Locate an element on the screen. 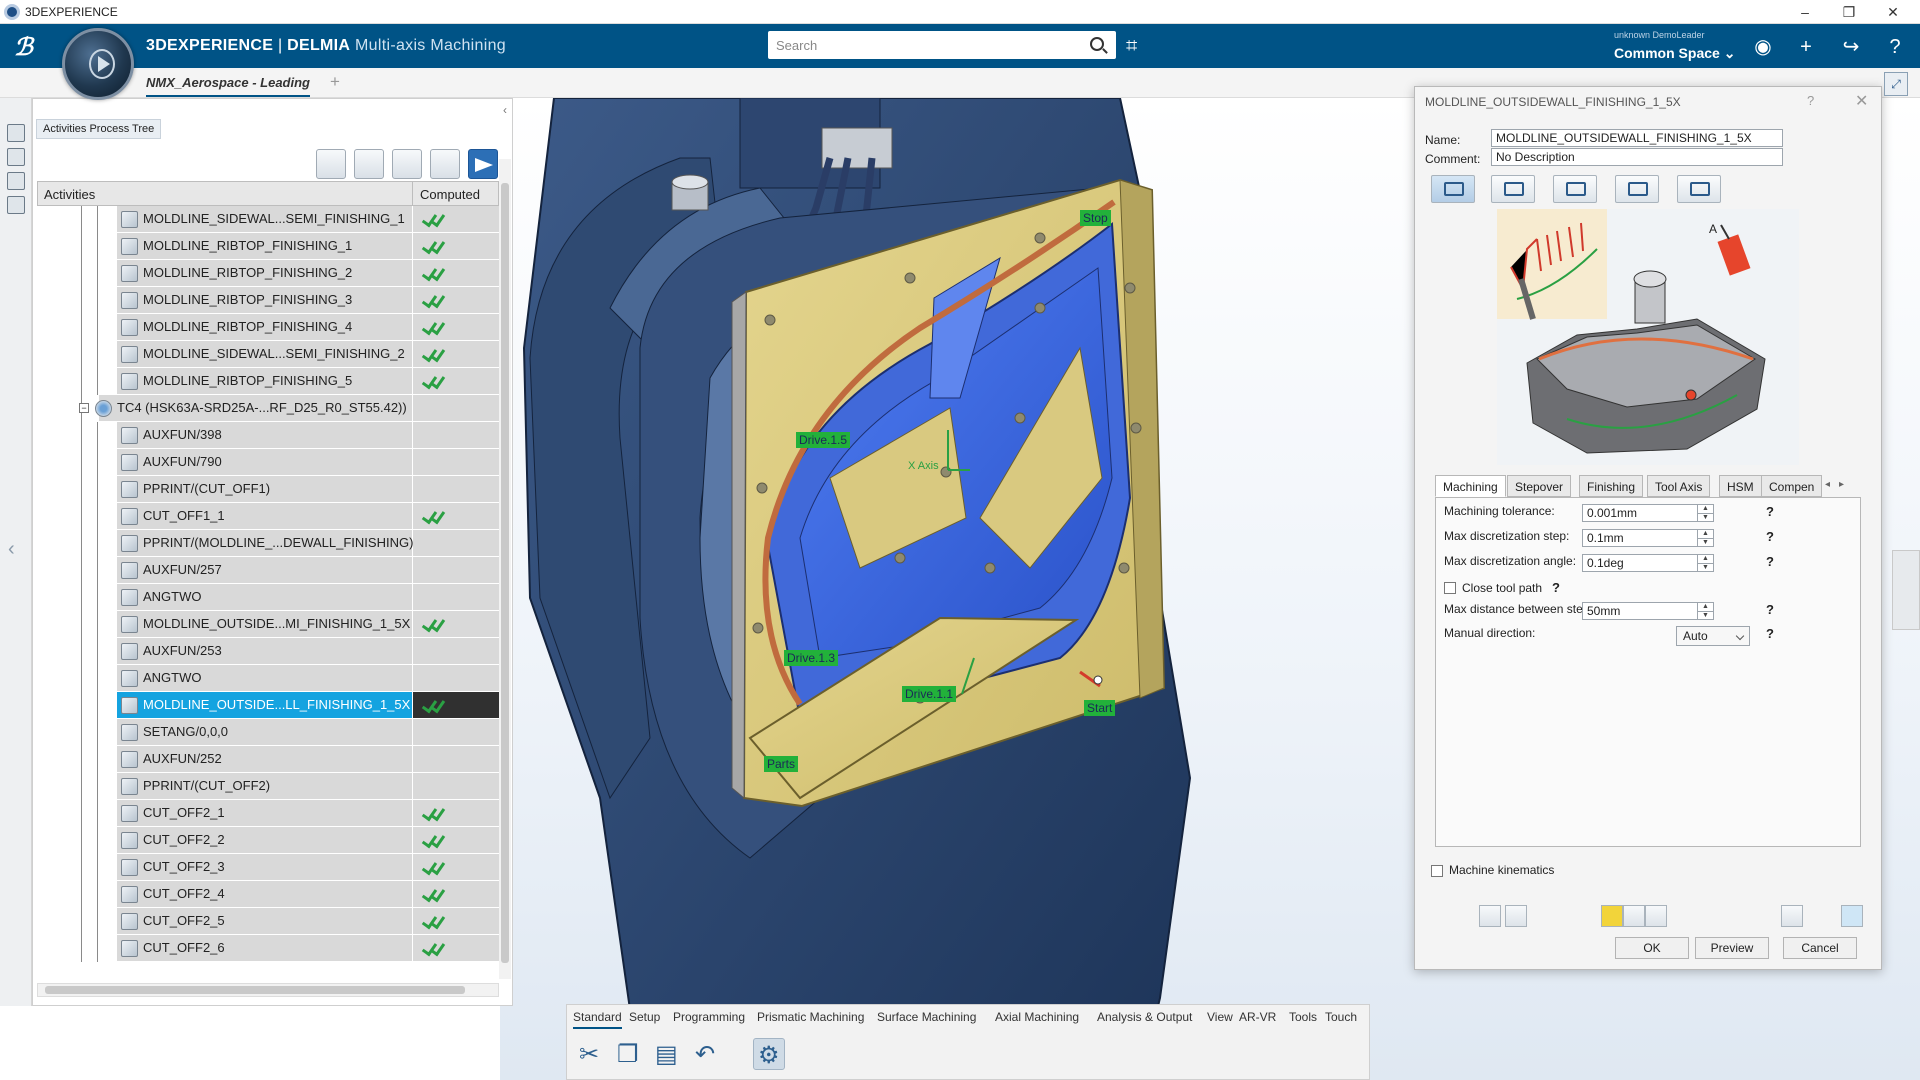  layers-button is located at coordinates (445, 164).